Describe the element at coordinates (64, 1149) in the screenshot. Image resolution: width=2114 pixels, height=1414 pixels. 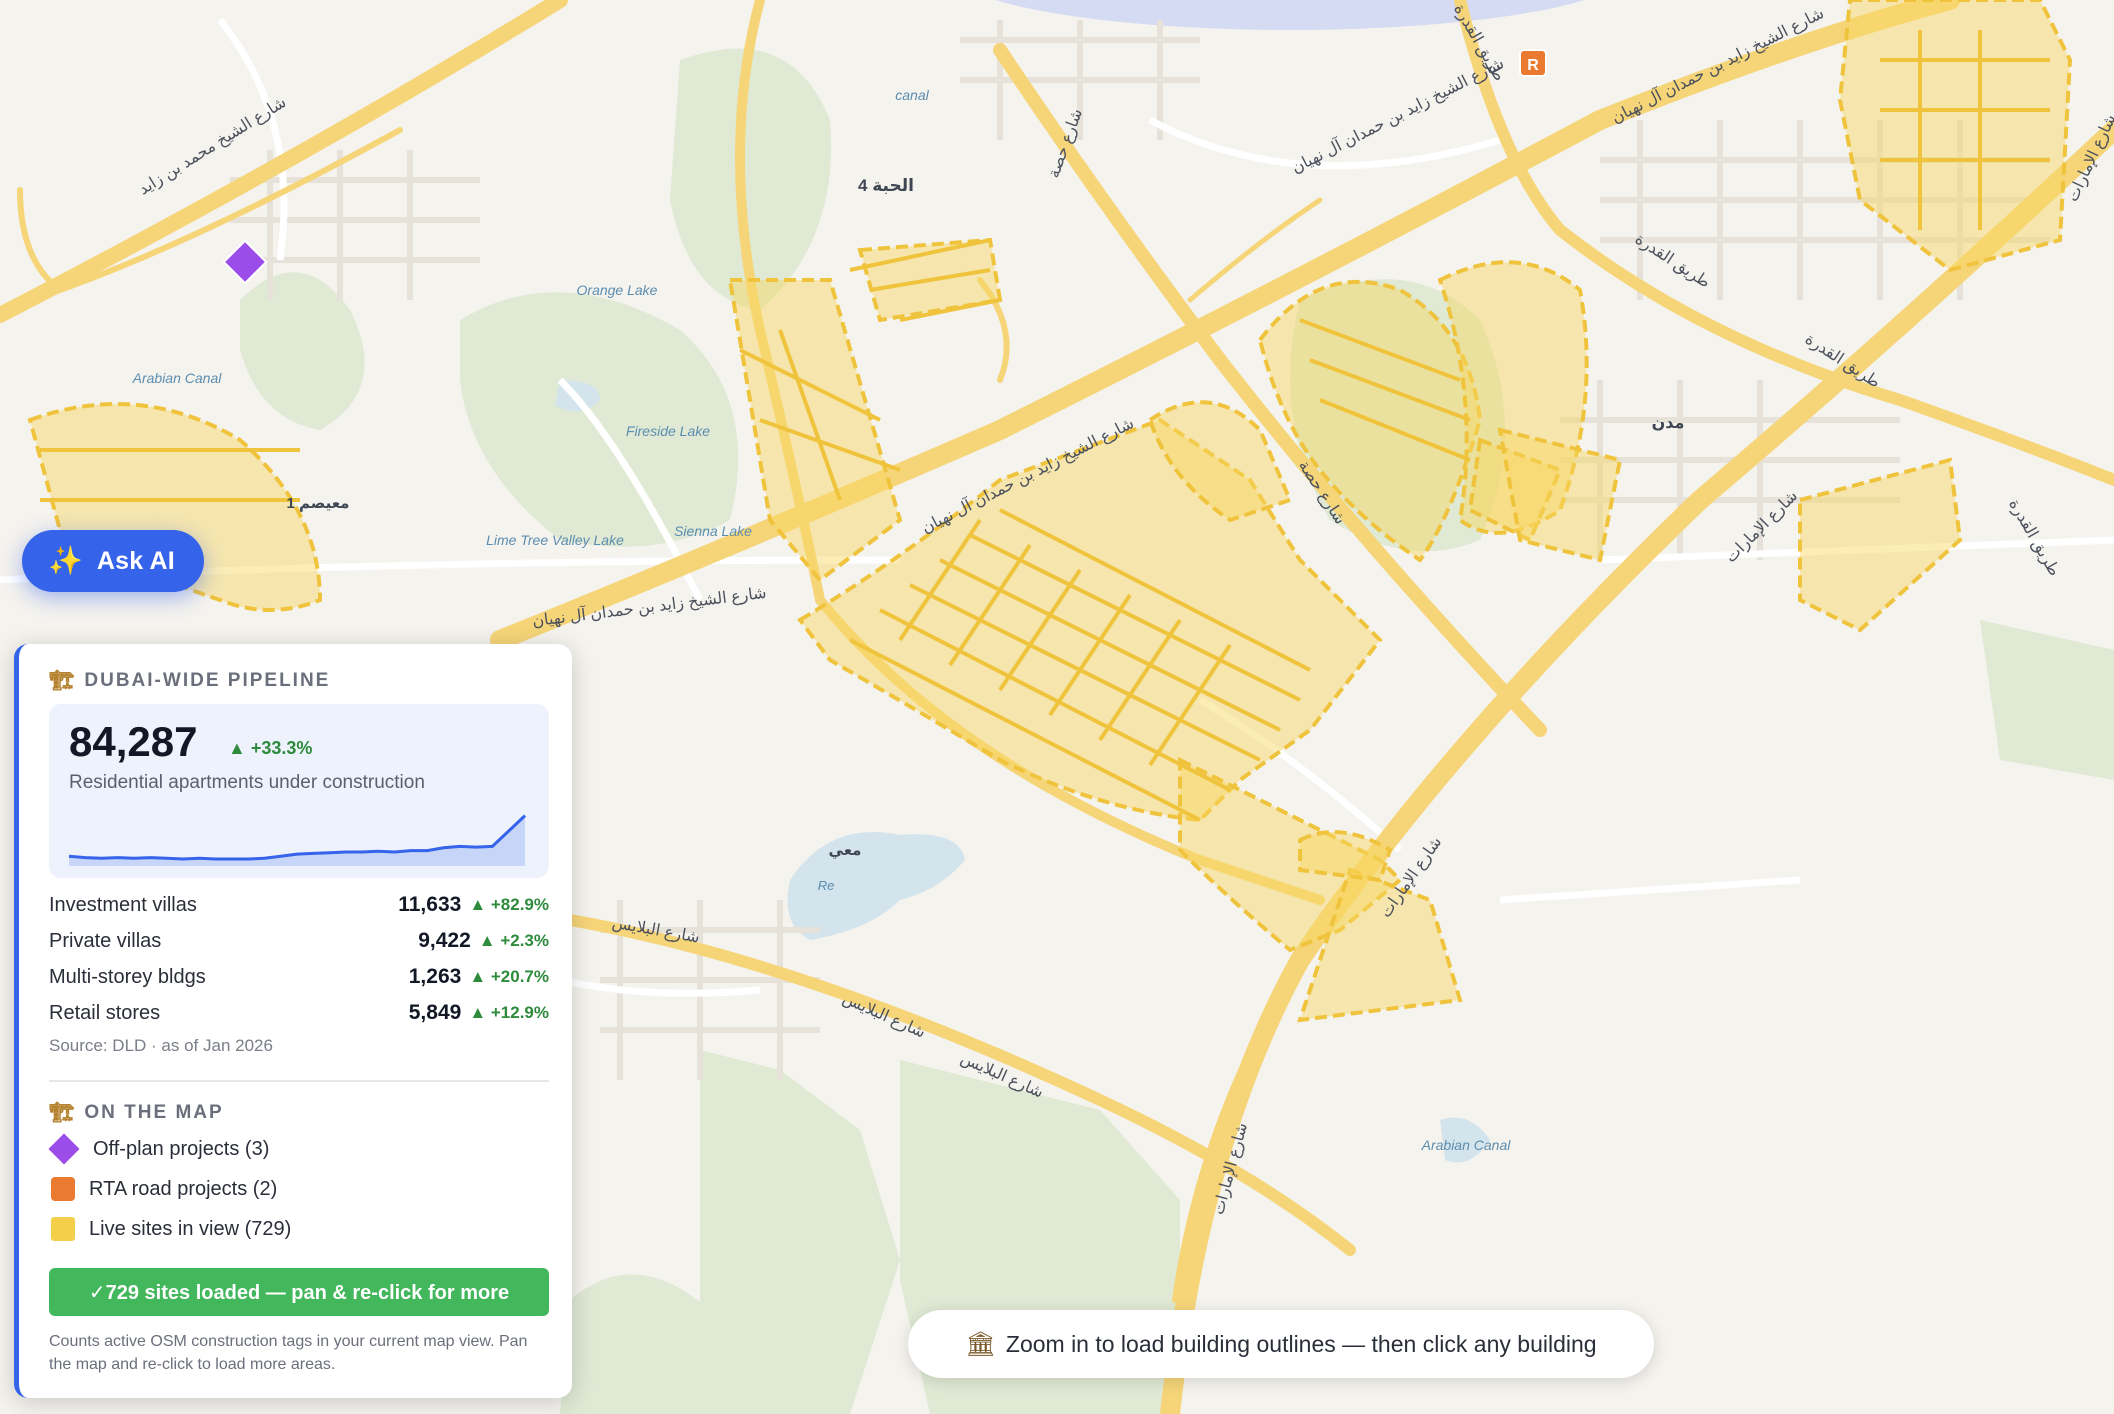
I see `purple-diamond-icon` at that location.